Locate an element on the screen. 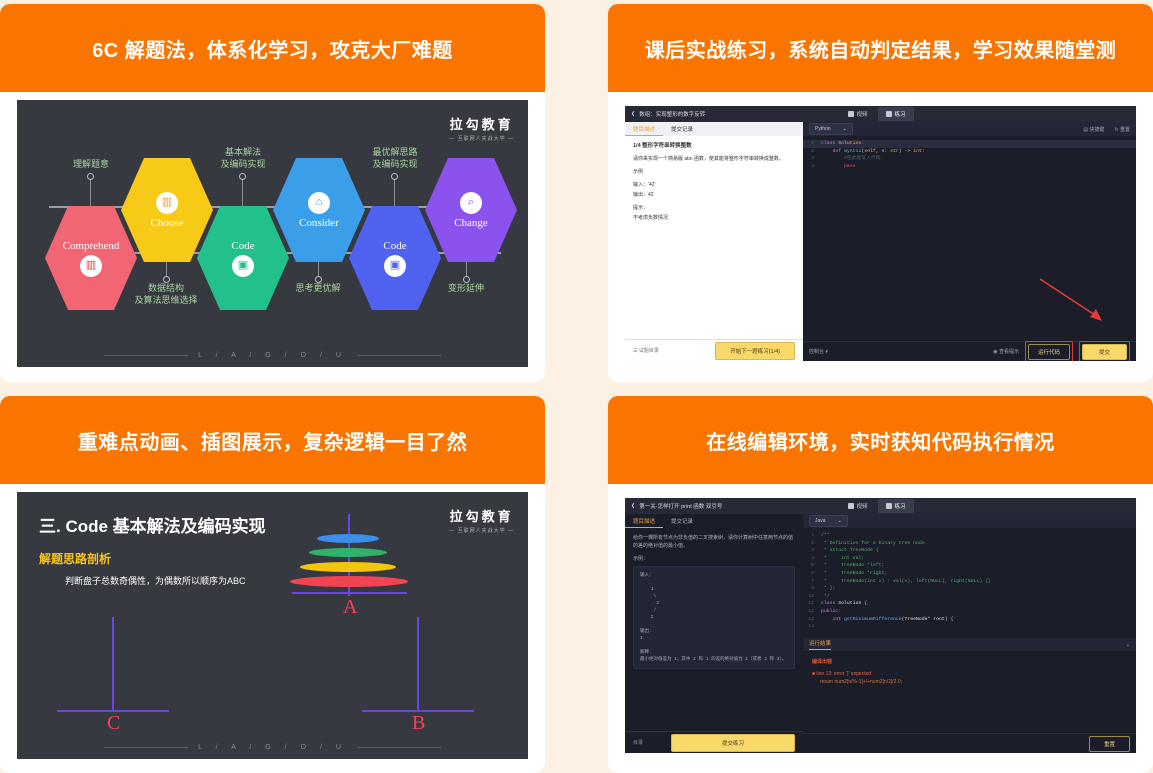 This screenshot has height=773, width=1153. language-select: Python ⌄ is located at coordinates (831, 129).